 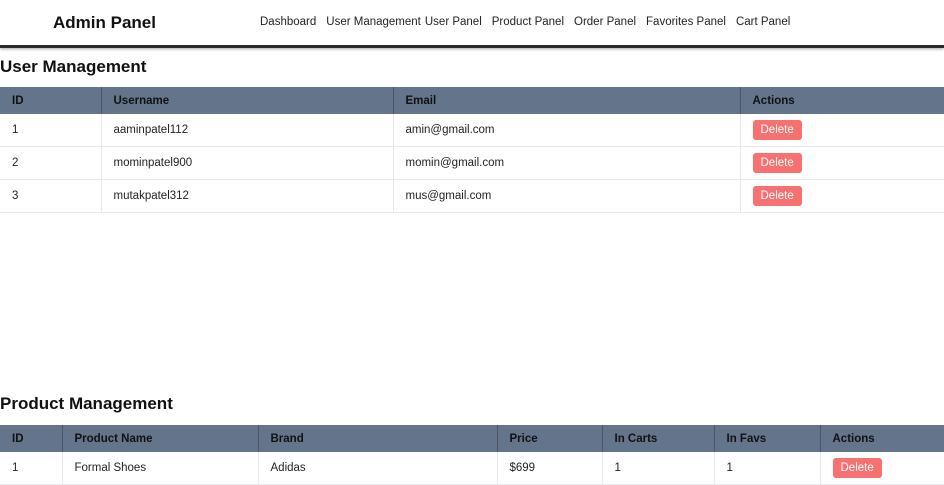 What do you see at coordinates (160, 438) in the screenshot?
I see `column-header-product-name: Product Name` at bounding box center [160, 438].